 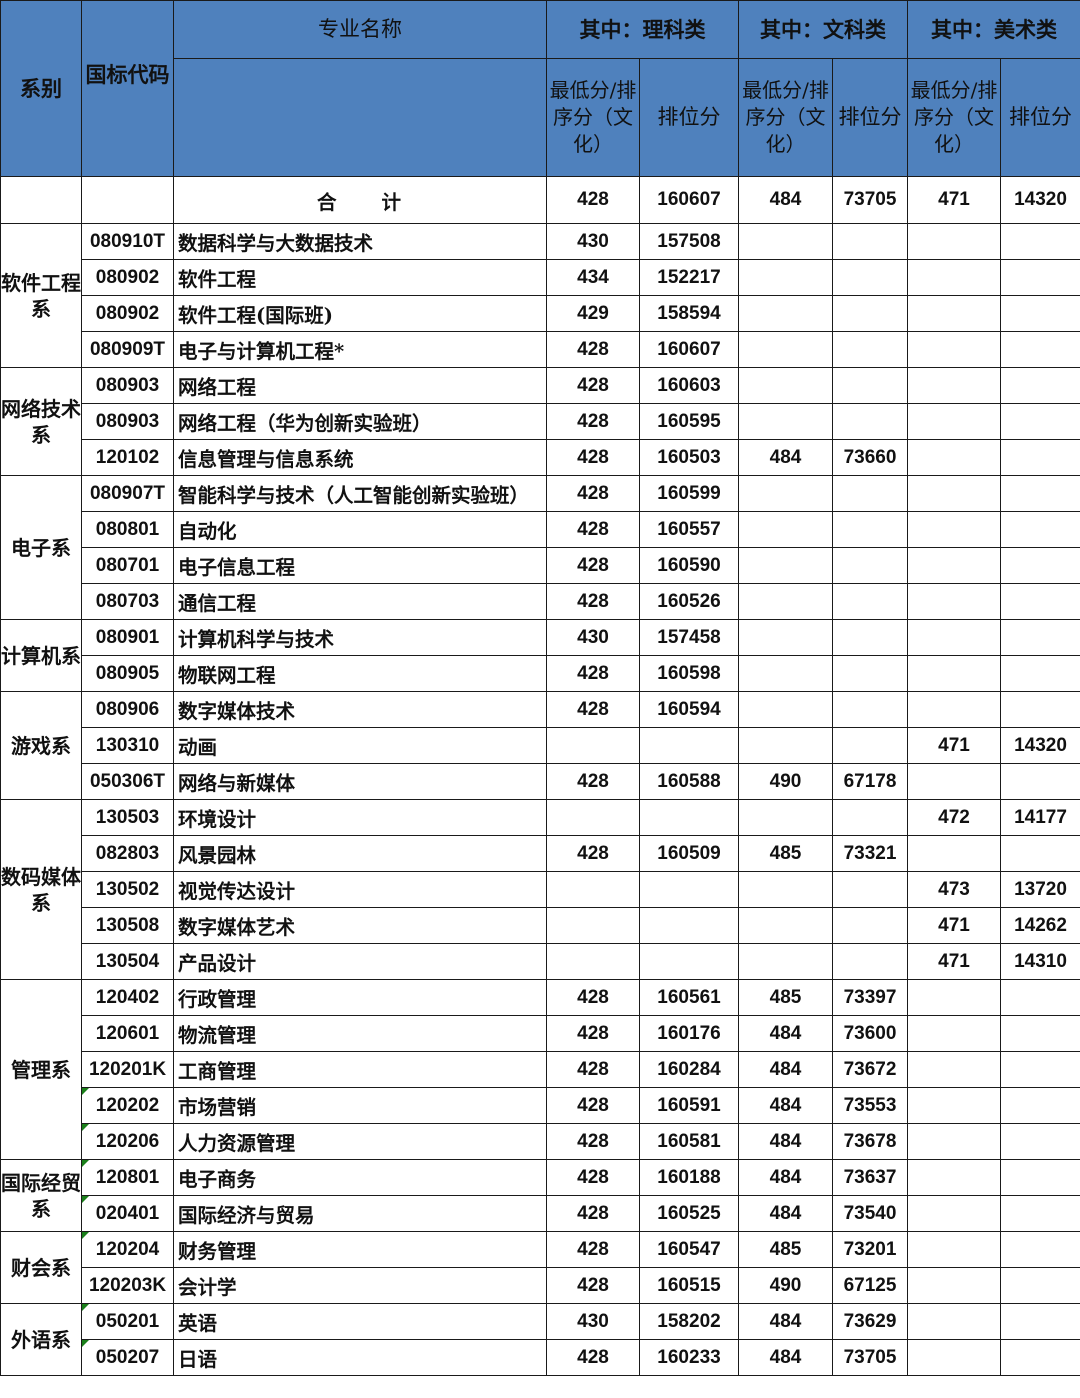 What do you see at coordinates (360, 1033) in the screenshot?
I see `major-name: 物流管理` at bounding box center [360, 1033].